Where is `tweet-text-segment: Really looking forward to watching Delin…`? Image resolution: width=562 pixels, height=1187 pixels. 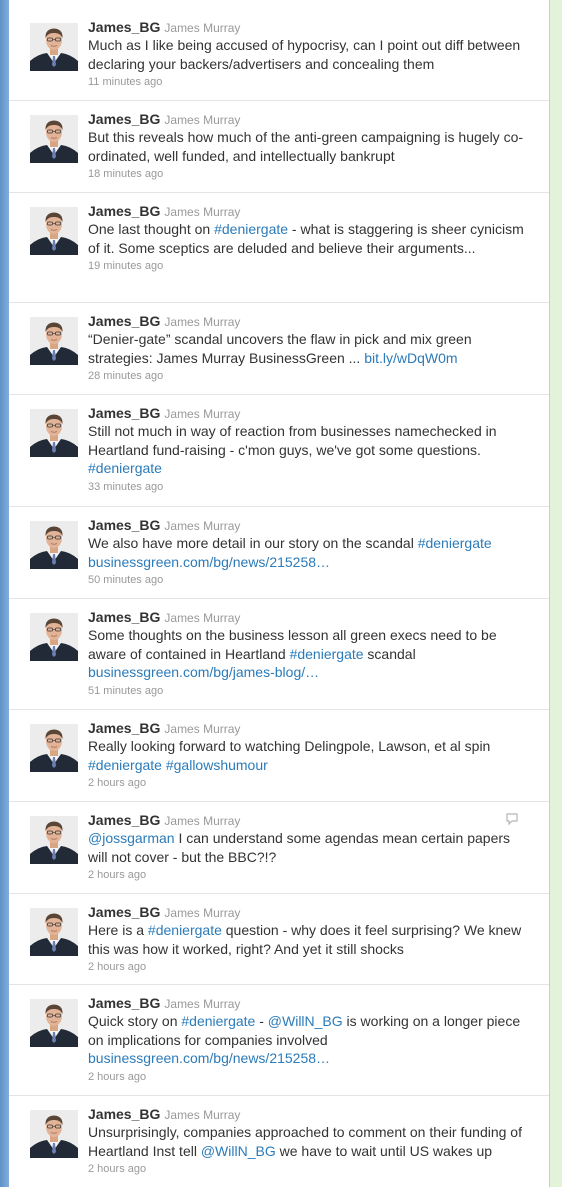 tweet-text-segment: Really looking forward to watching Delin… is located at coordinates (289, 746).